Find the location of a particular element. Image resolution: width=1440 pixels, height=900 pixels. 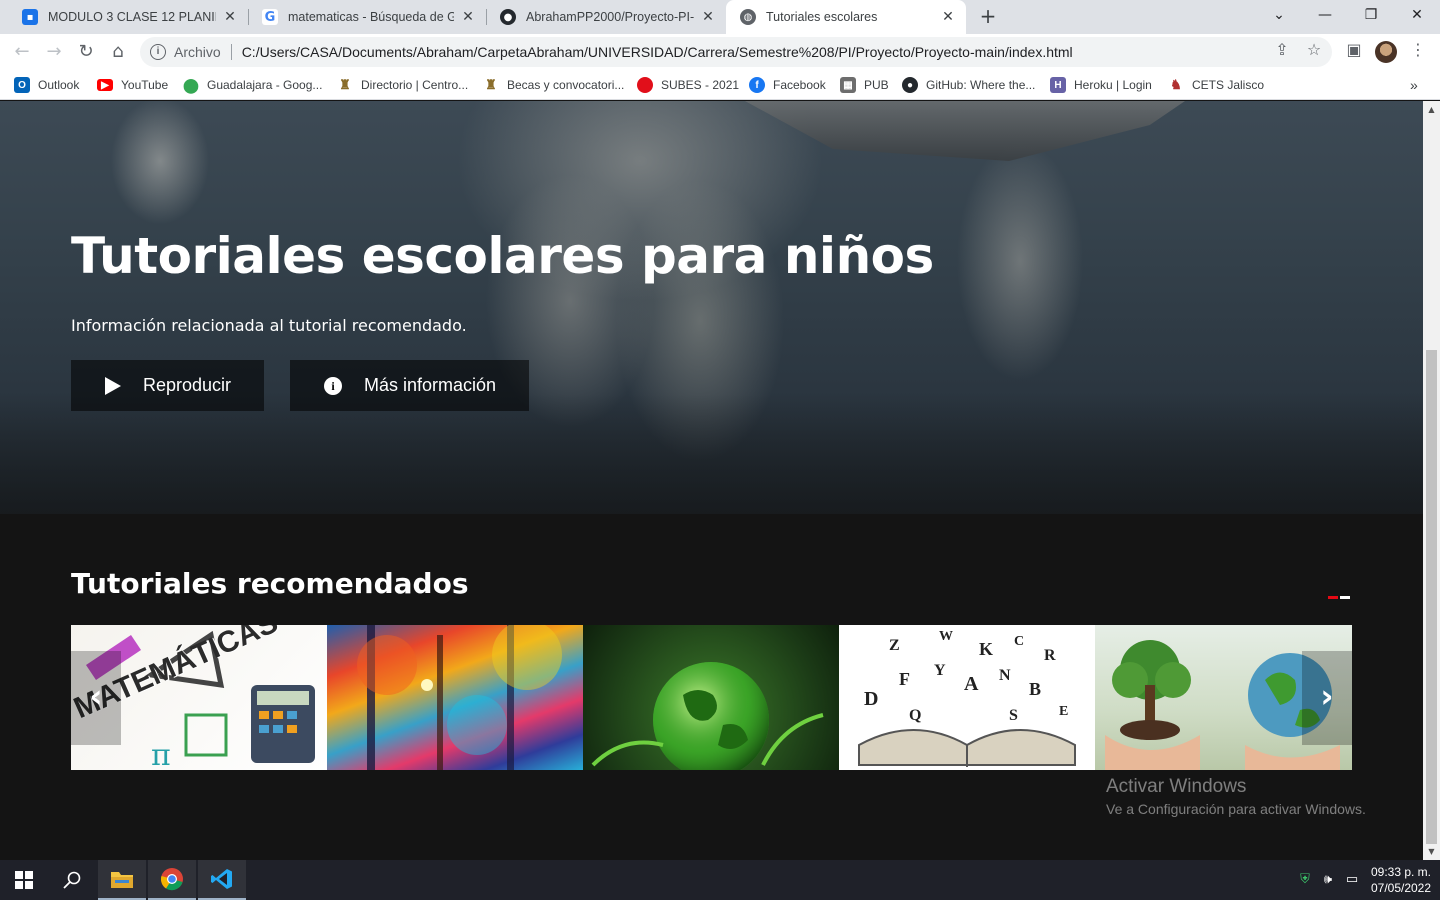

back-button: ← is located at coordinates (22, 52).